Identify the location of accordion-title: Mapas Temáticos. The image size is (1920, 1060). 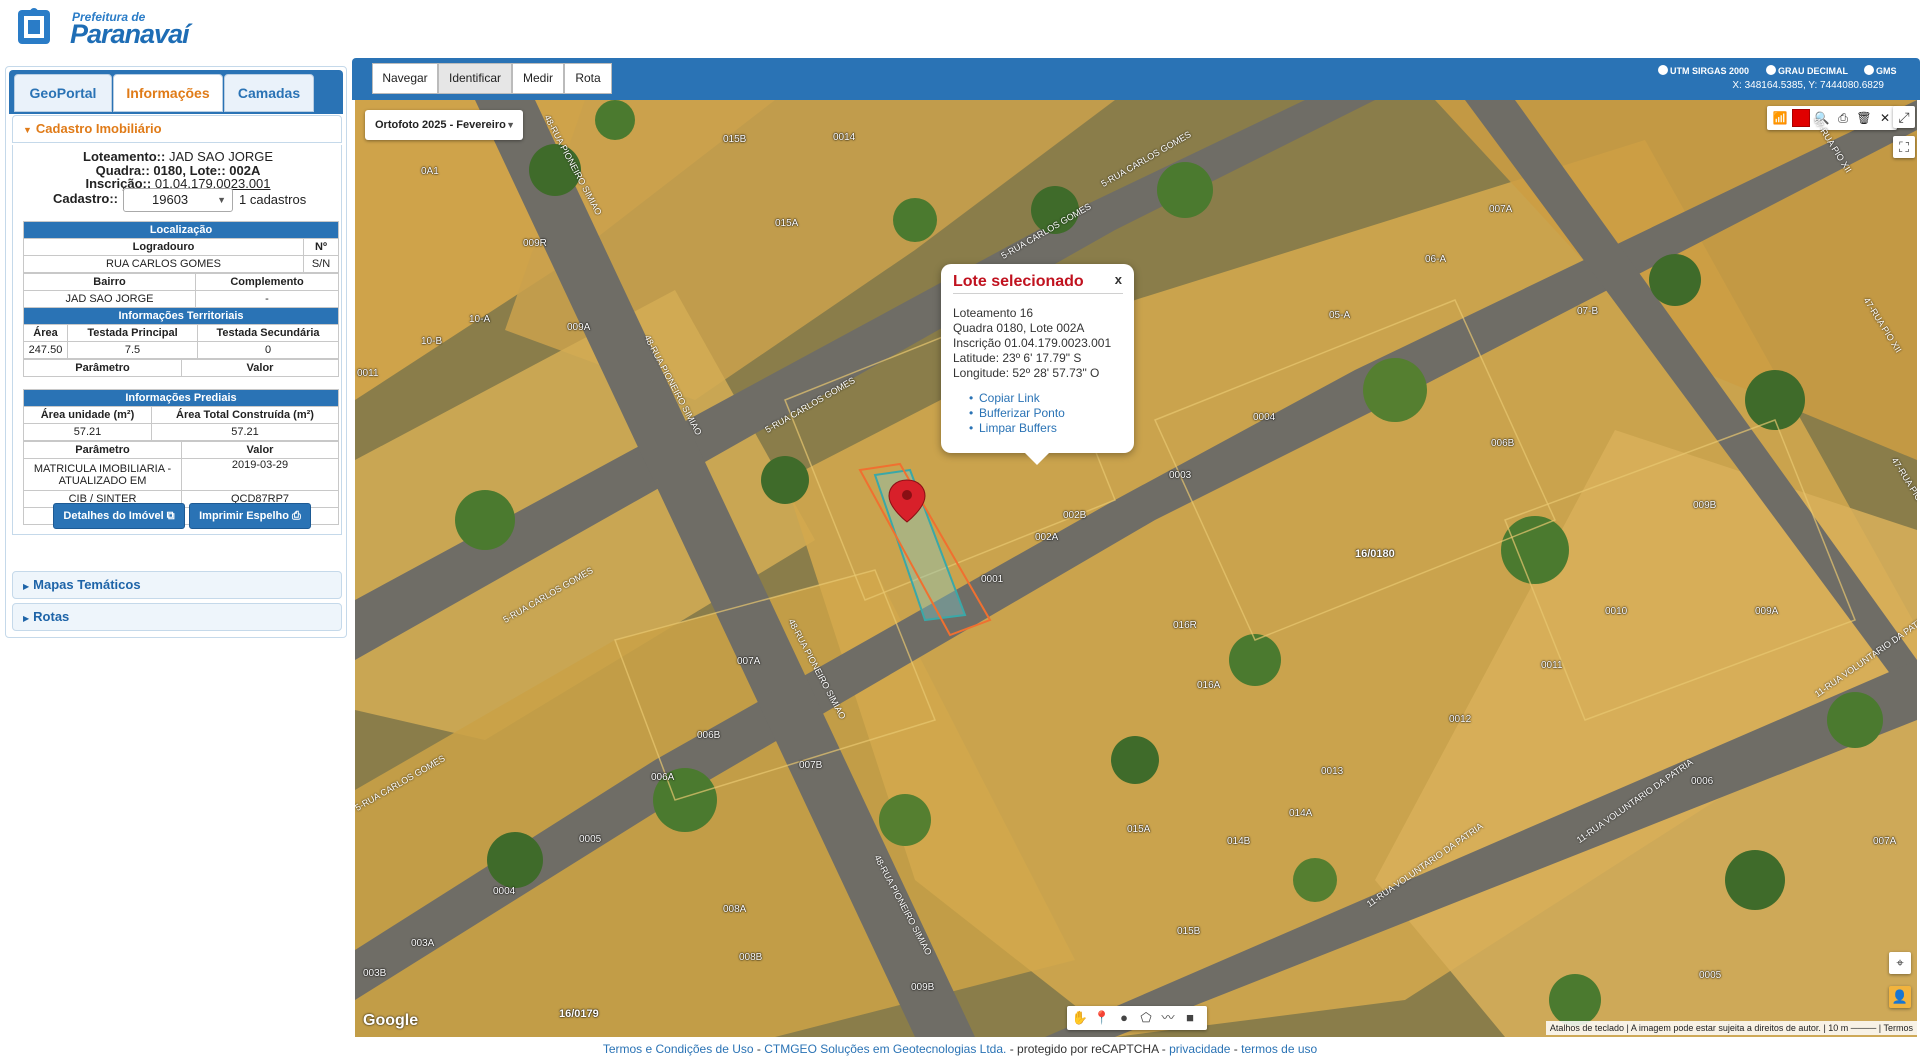
(87, 584).